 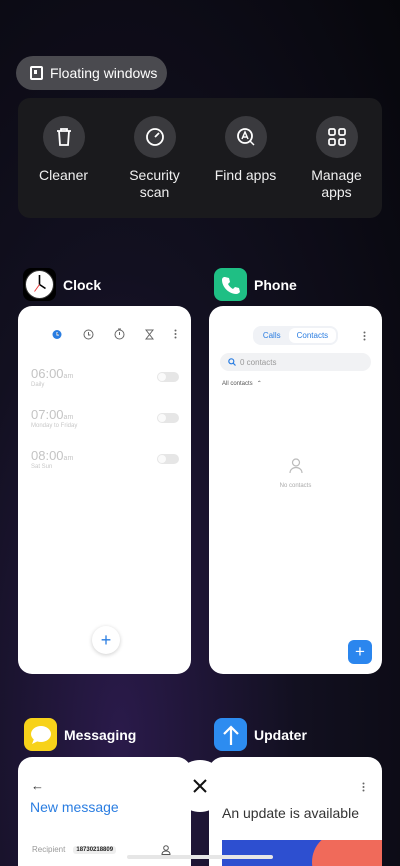 What do you see at coordinates (47, 373) in the screenshot?
I see `alarm-time: 06:00` at bounding box center [47, 373].